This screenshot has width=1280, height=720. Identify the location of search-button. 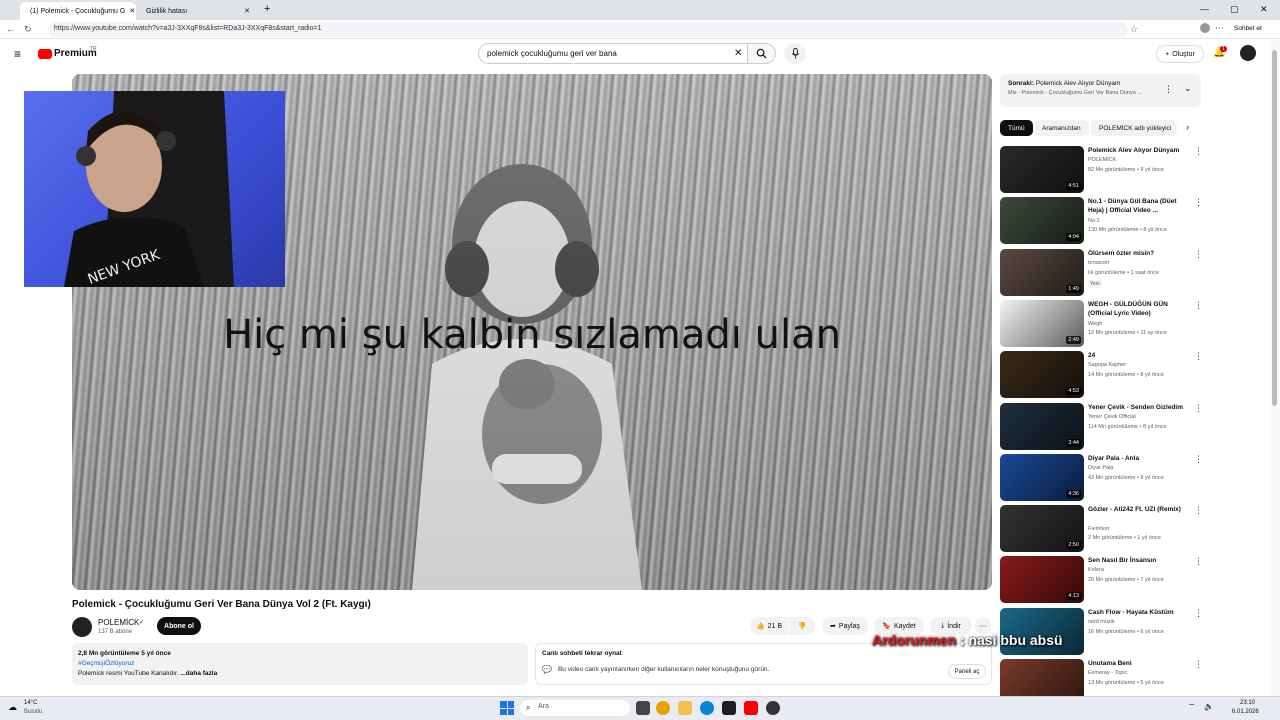
(762, 53).